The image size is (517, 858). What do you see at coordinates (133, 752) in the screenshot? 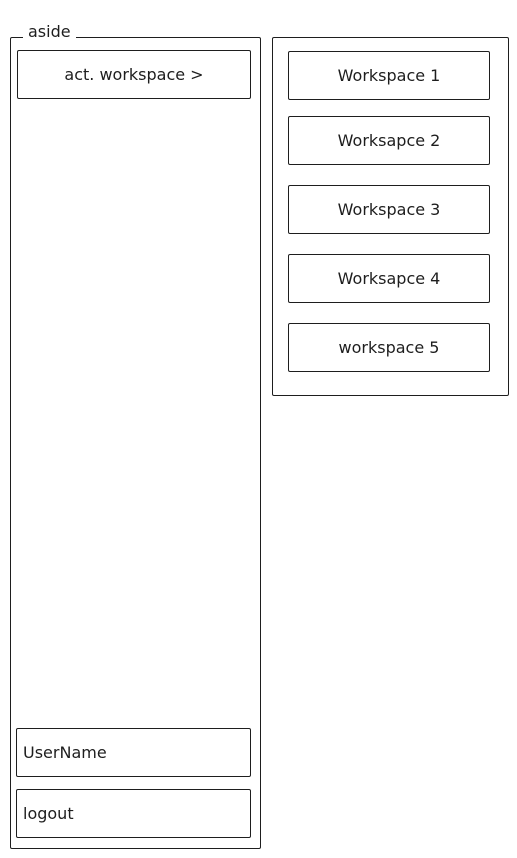
I see `username-button: UserName` at bounding box center [133, 752].